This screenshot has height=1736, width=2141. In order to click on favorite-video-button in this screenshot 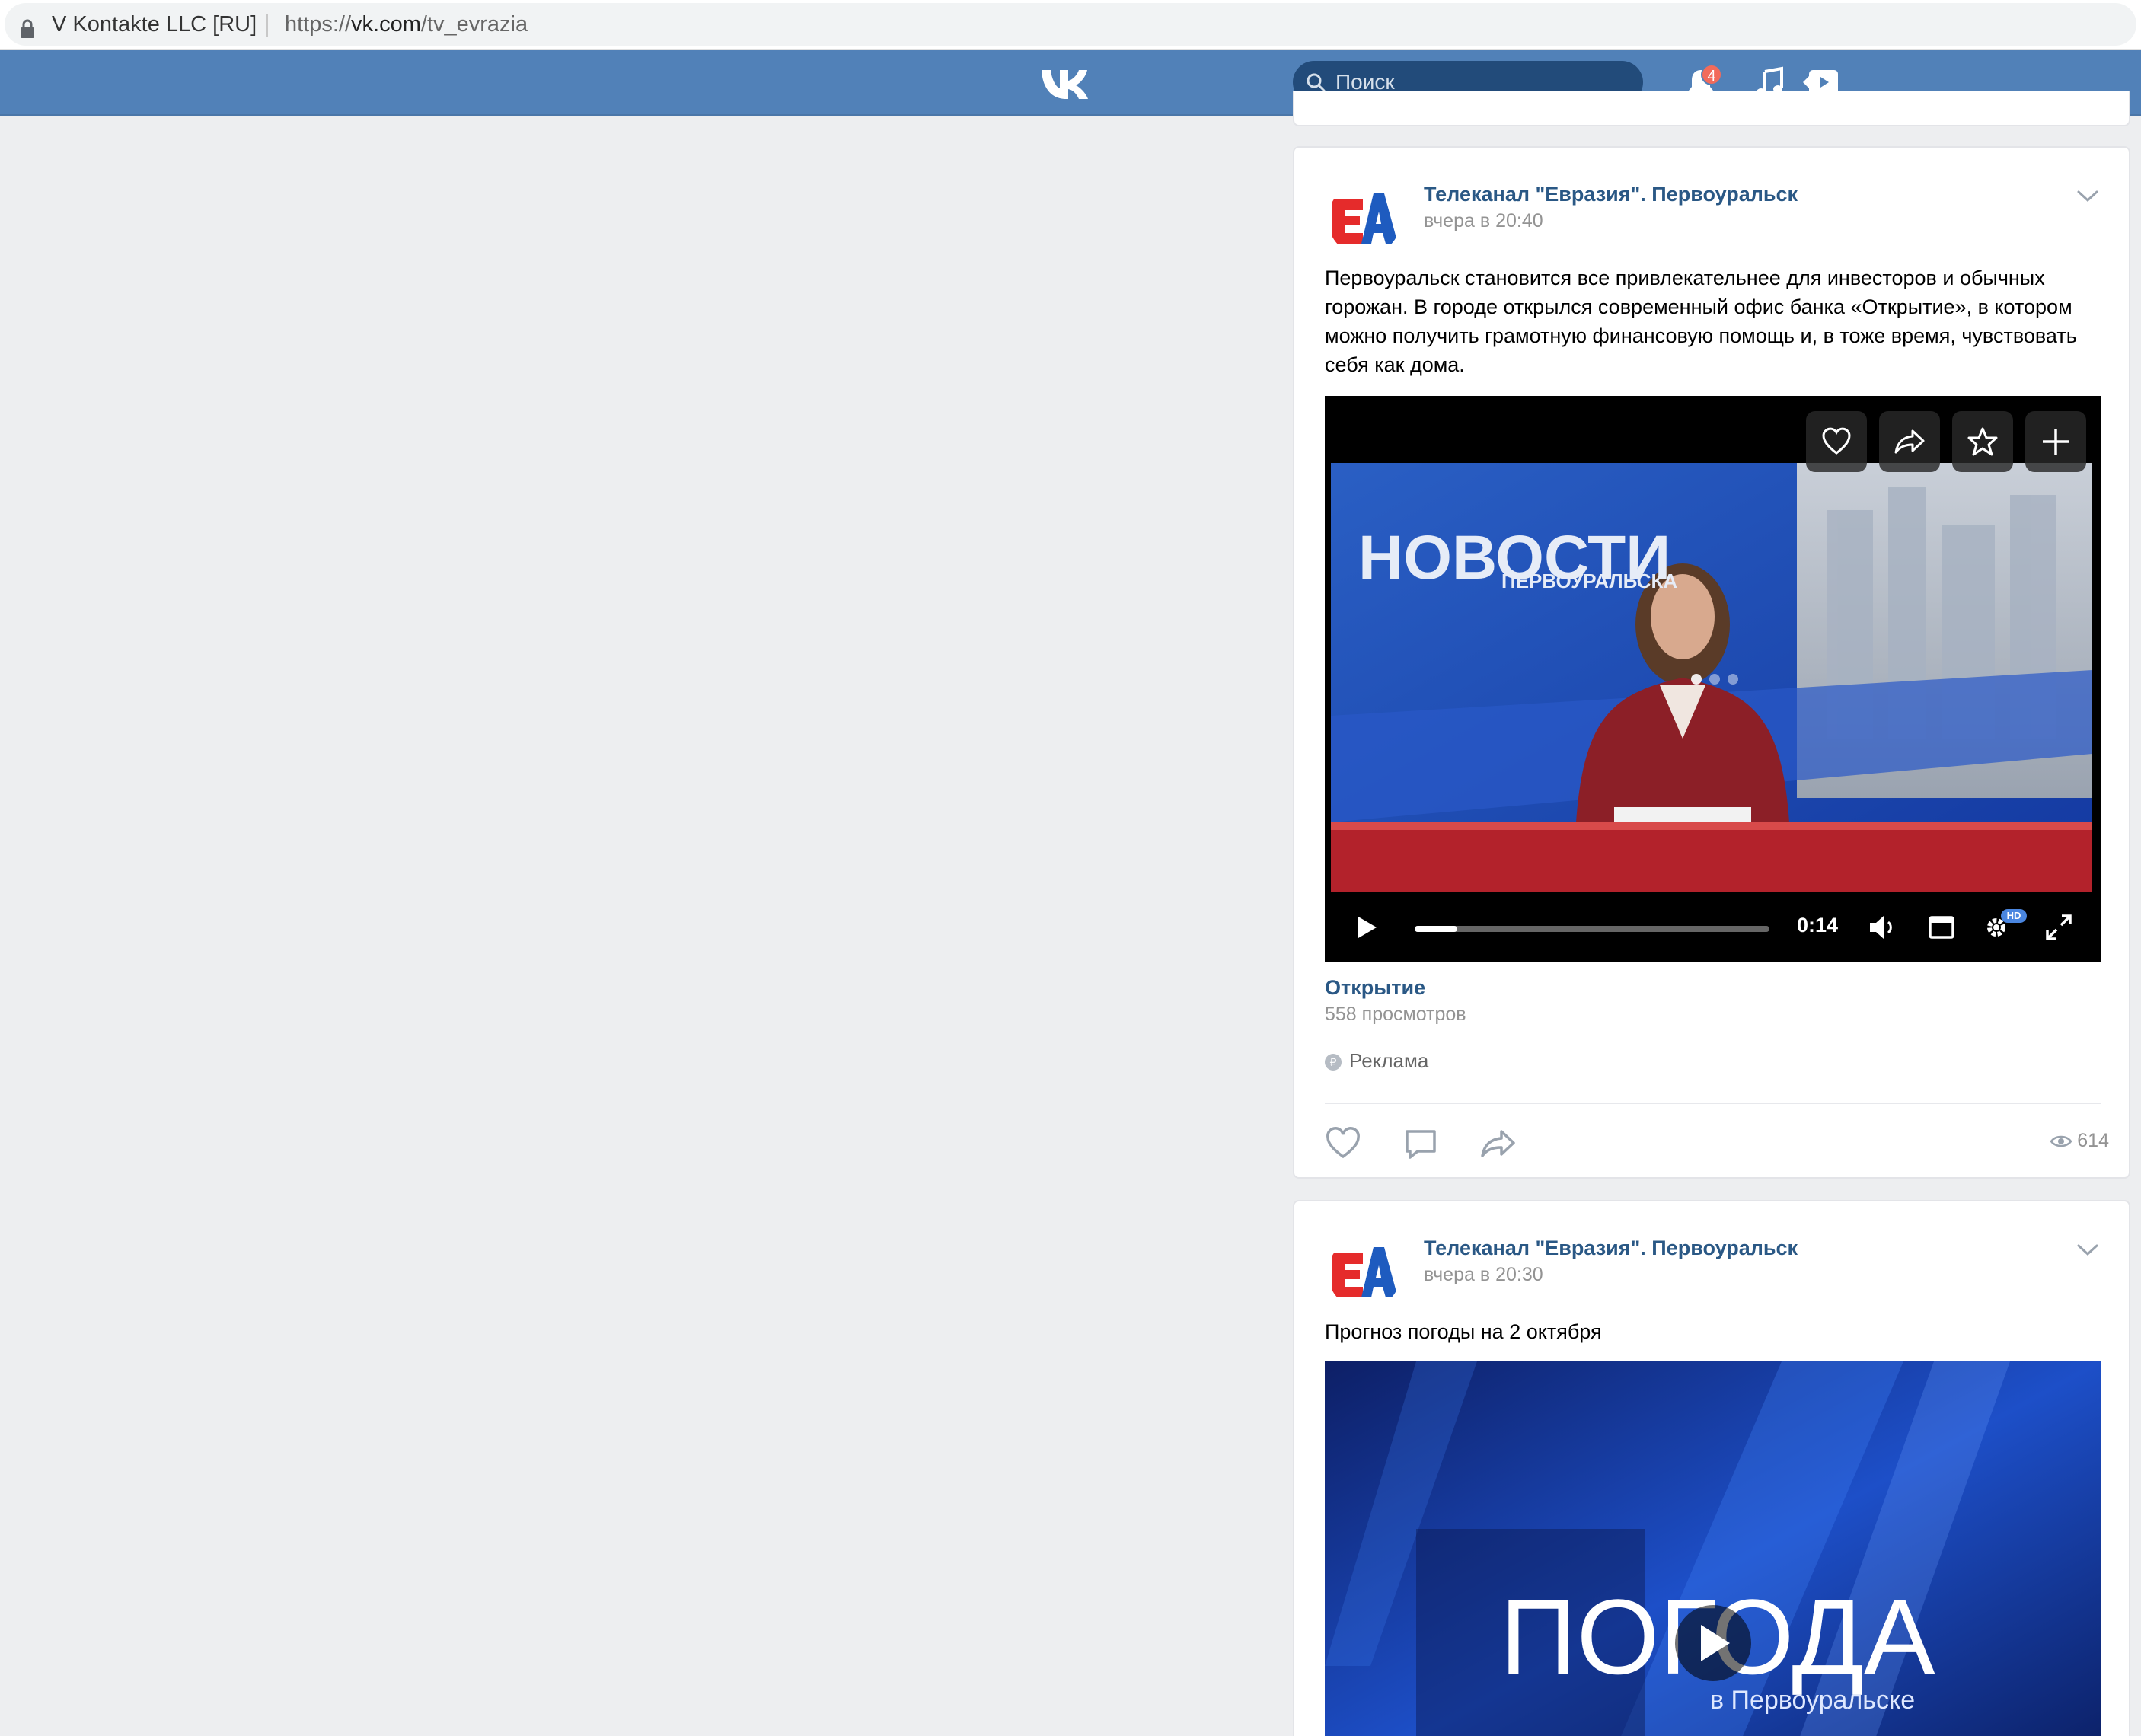, I will do `click(1983, 441)`.